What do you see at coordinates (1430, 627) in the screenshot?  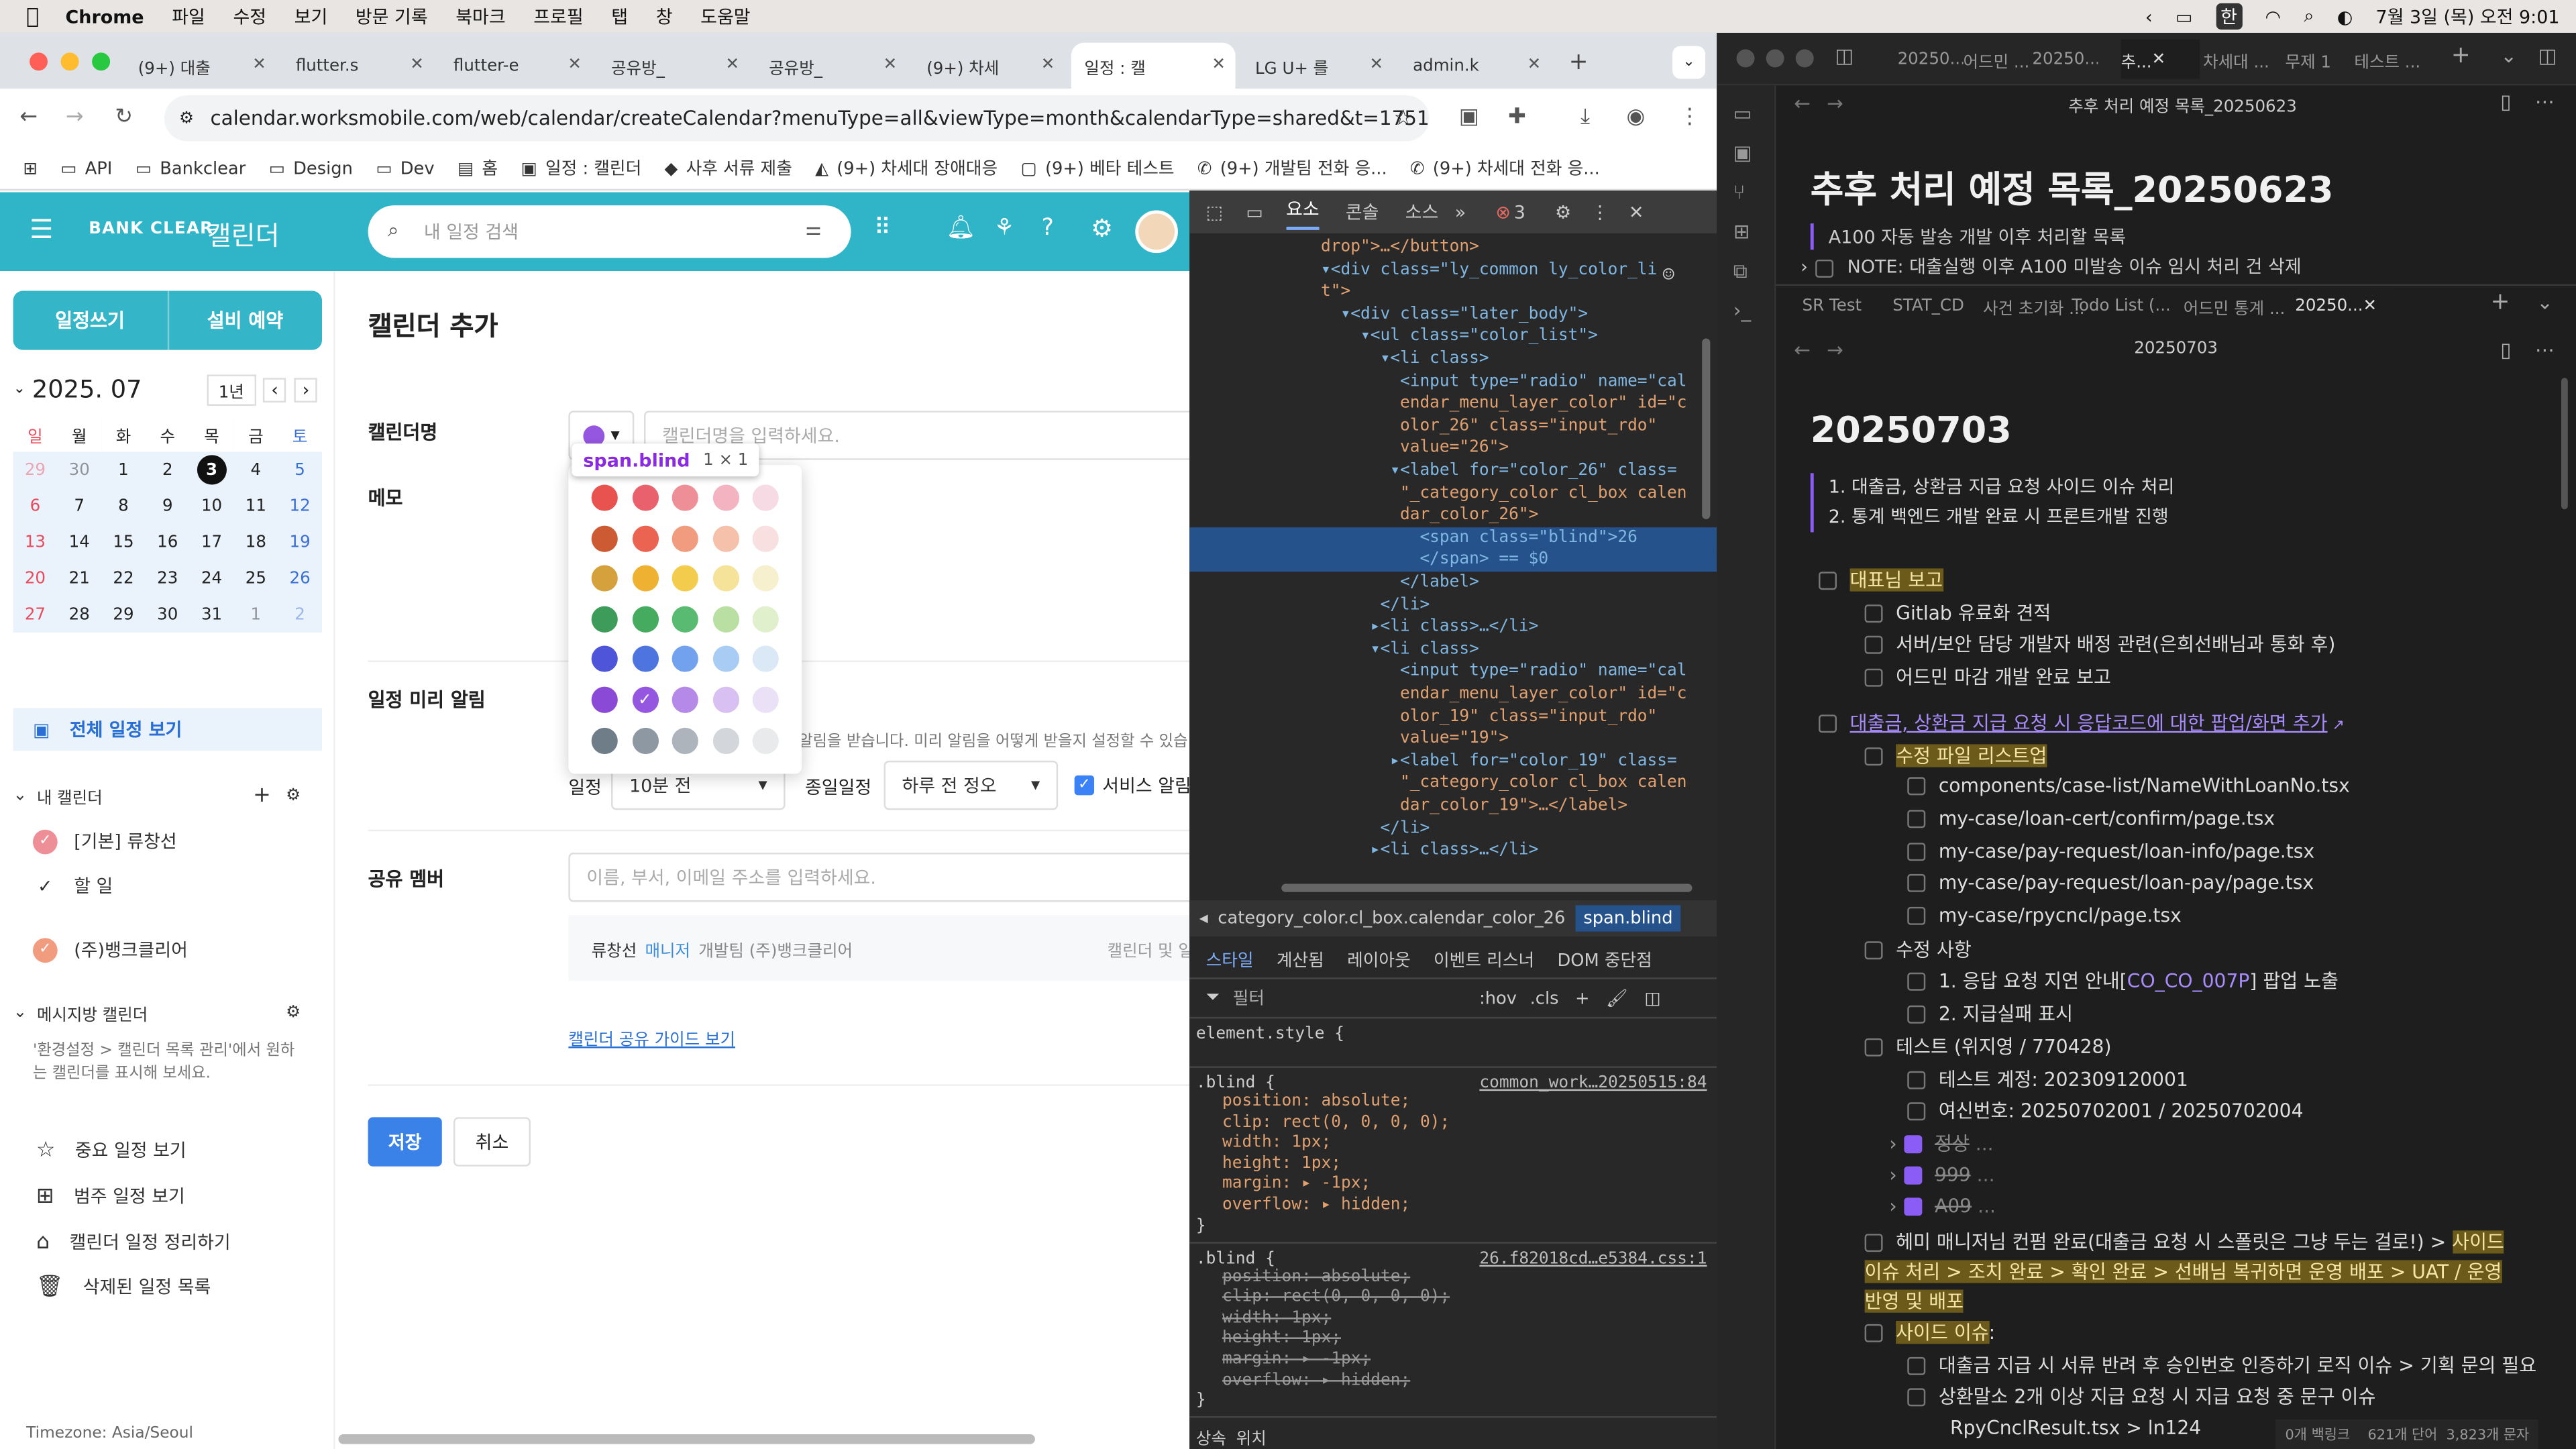 I see `dom-node-line: ▸<li class>…</li>` at bounding box center [1430, 627].